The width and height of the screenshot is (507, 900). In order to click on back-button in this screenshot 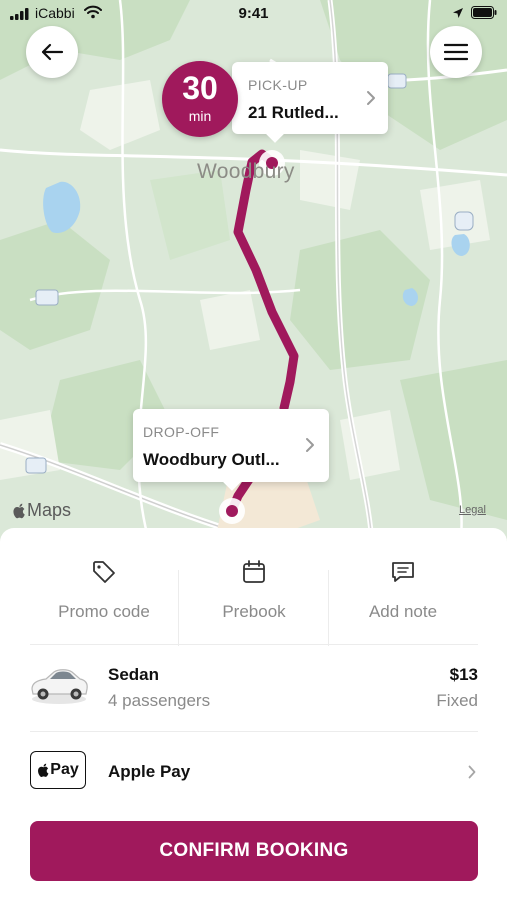, I will do `click(52, 52)`.